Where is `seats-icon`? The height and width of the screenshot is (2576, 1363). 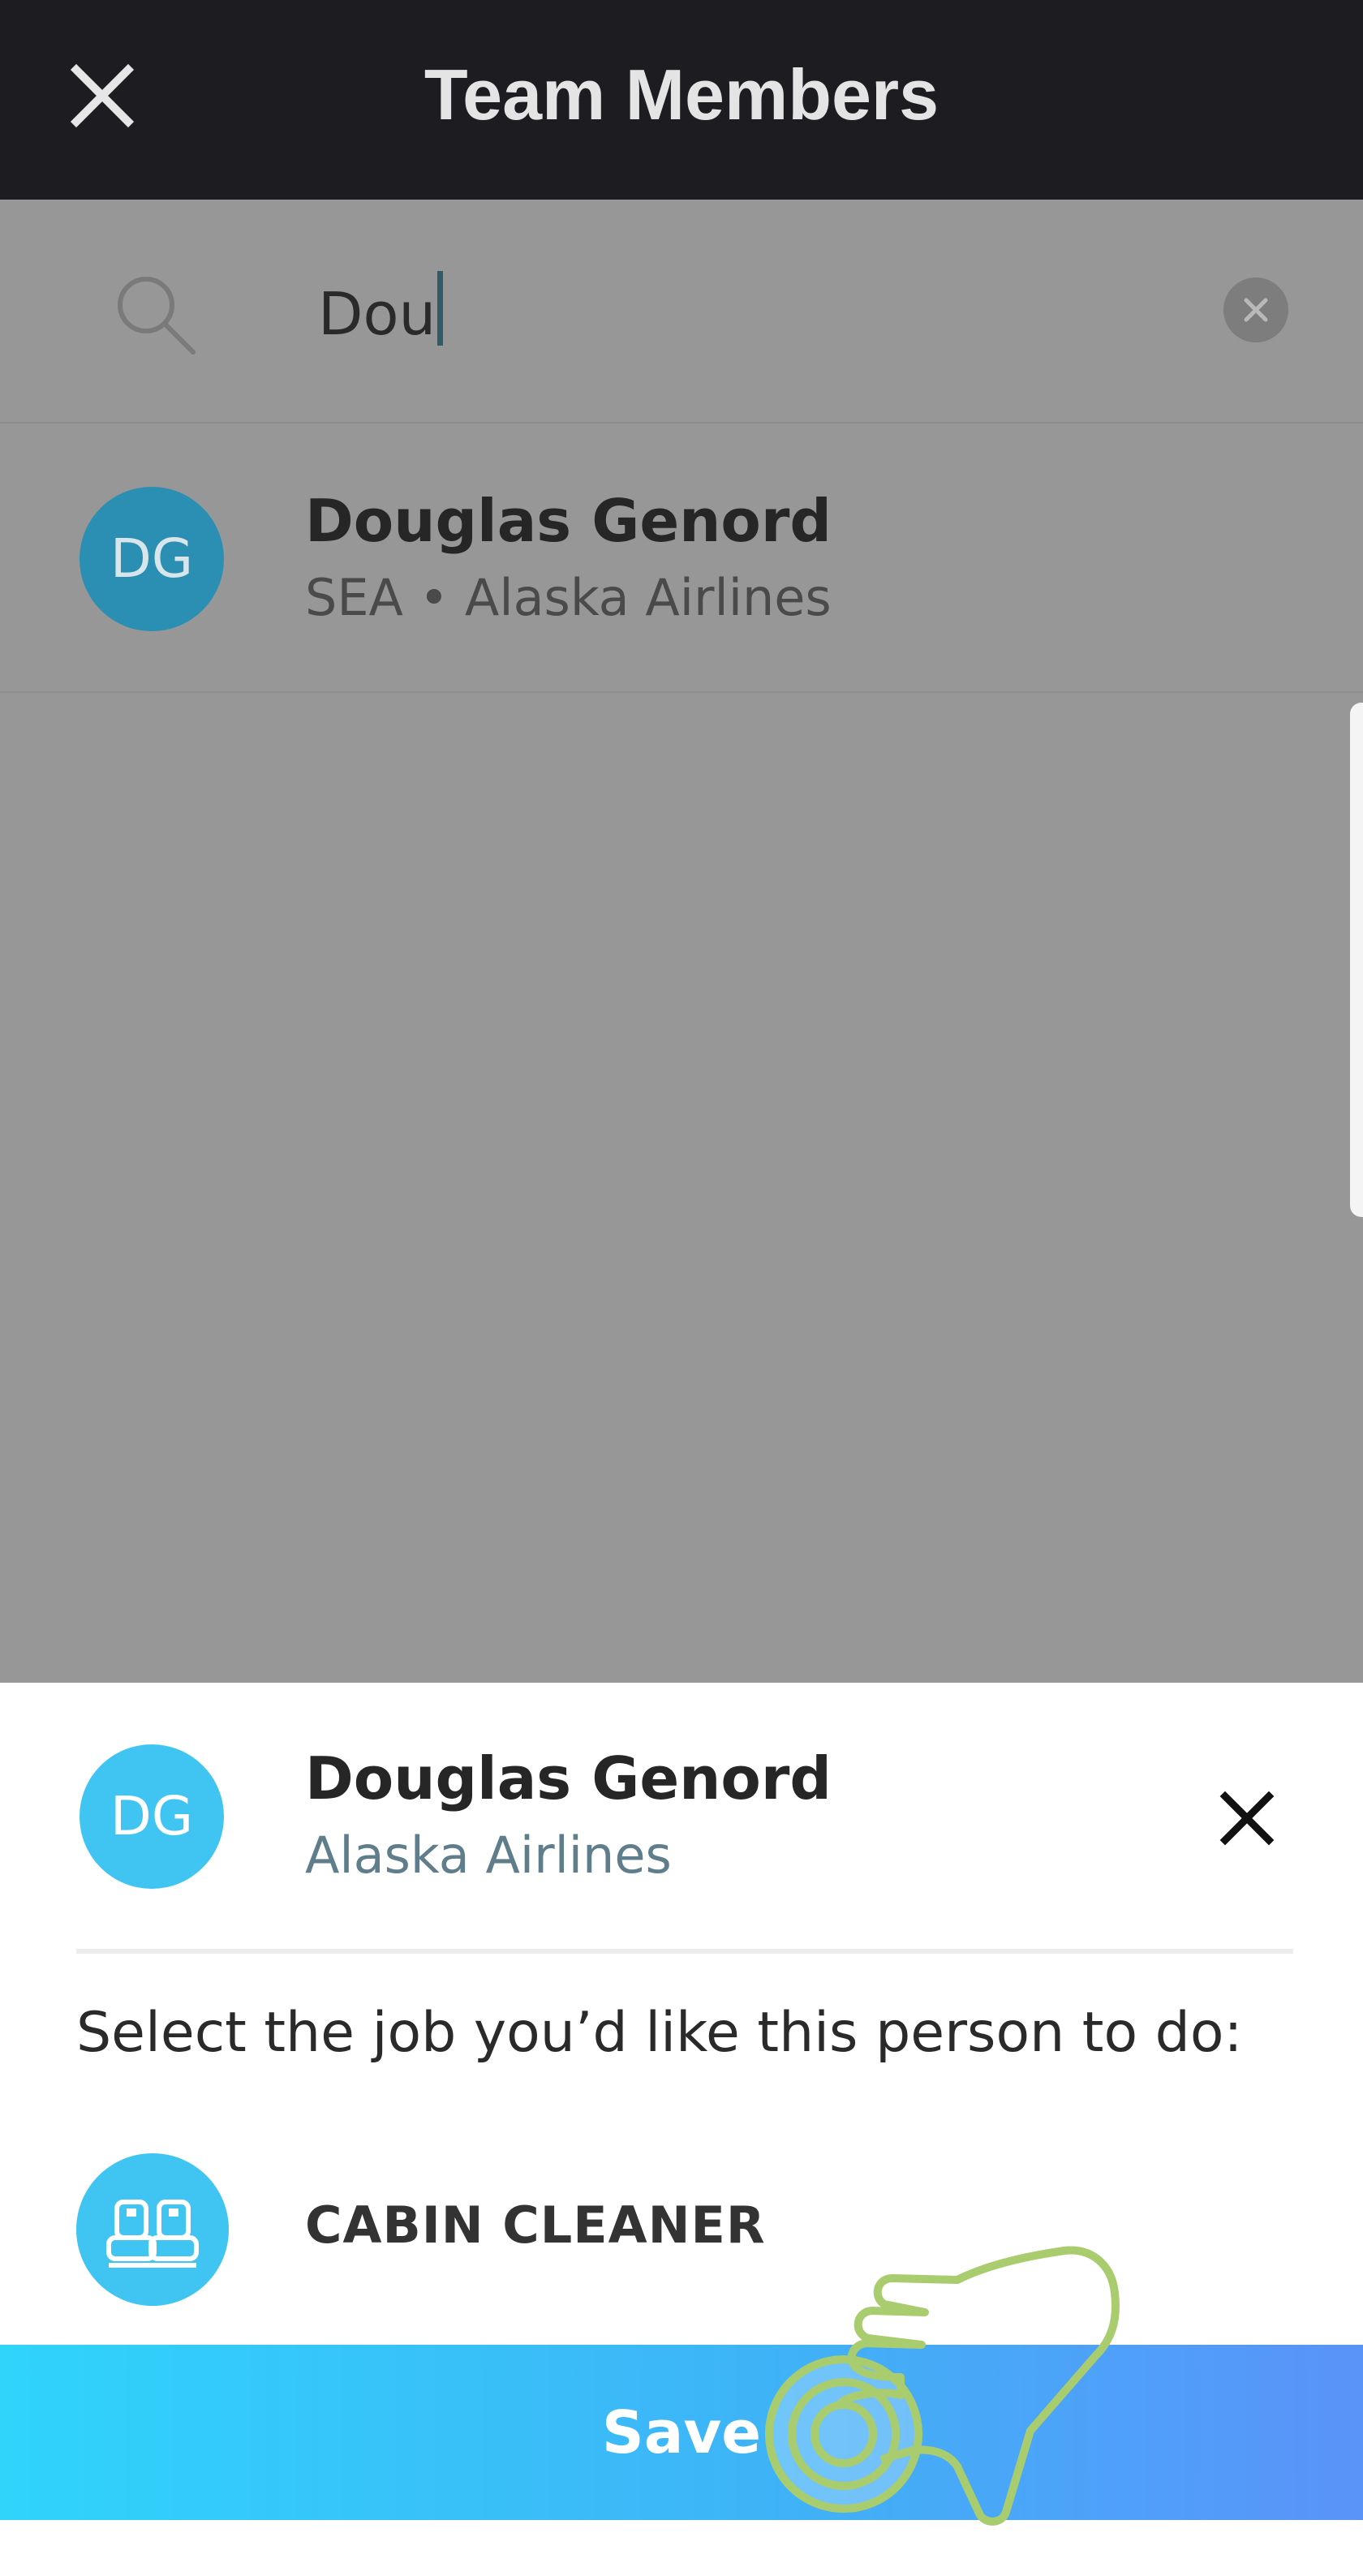 seats-icon is located at coordinates (152, 2234).